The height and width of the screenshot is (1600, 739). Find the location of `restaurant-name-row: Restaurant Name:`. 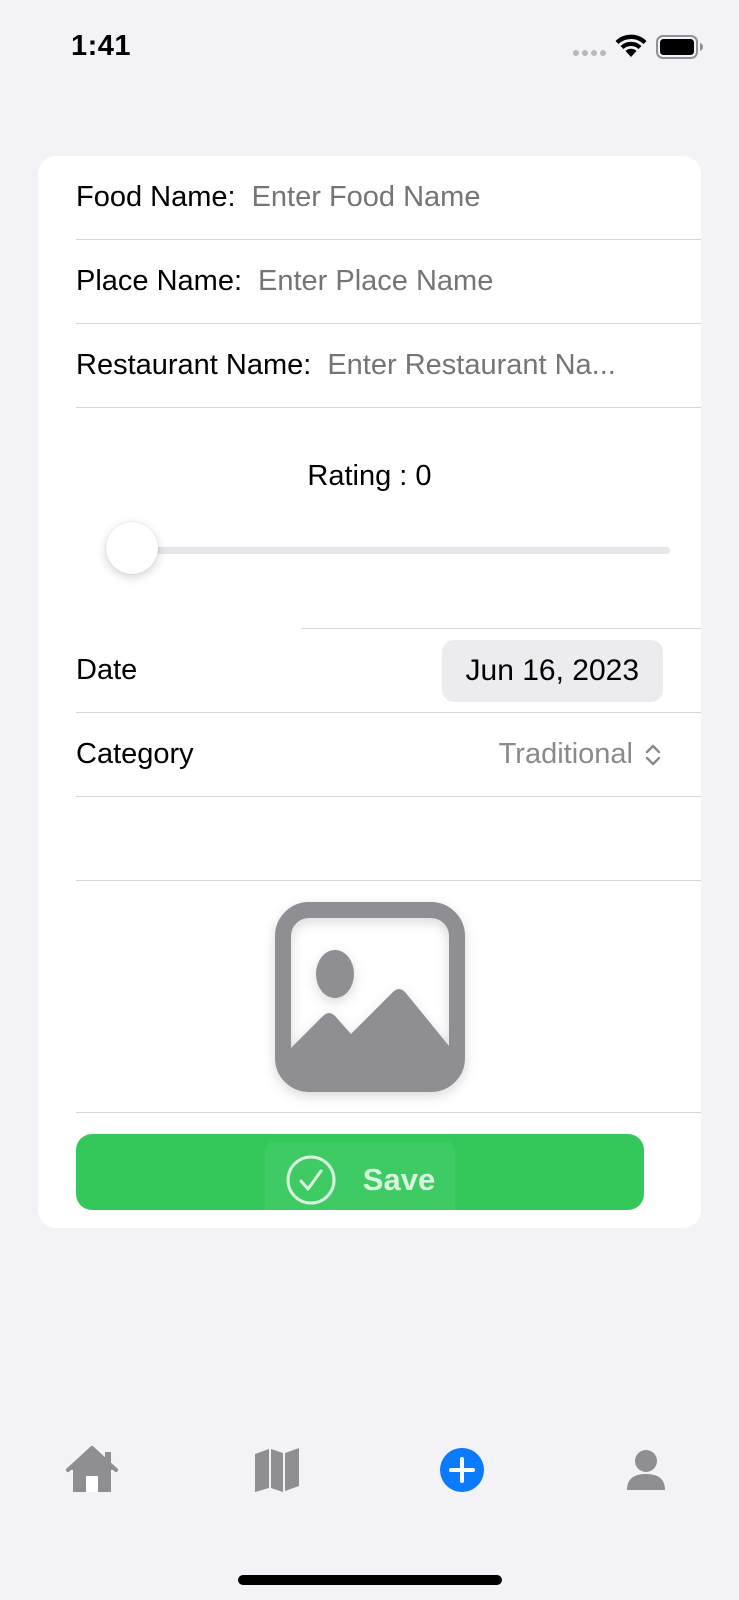

restaurant-name-row: Restaurant Name: is located at coordinates (388, 366).